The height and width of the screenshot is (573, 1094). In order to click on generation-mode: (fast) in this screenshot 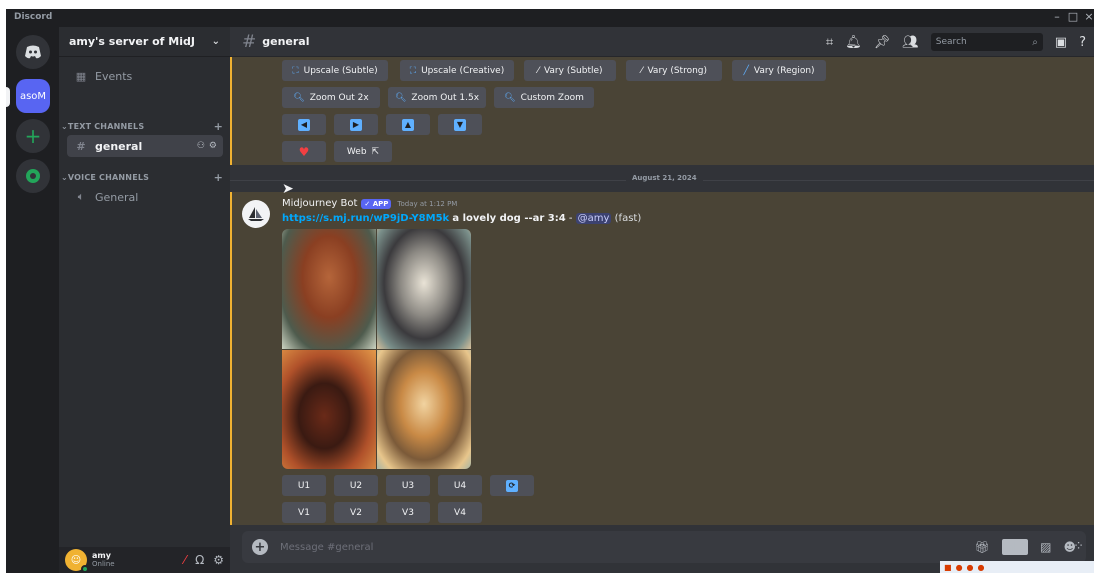, I will do `click(628, 218)`.